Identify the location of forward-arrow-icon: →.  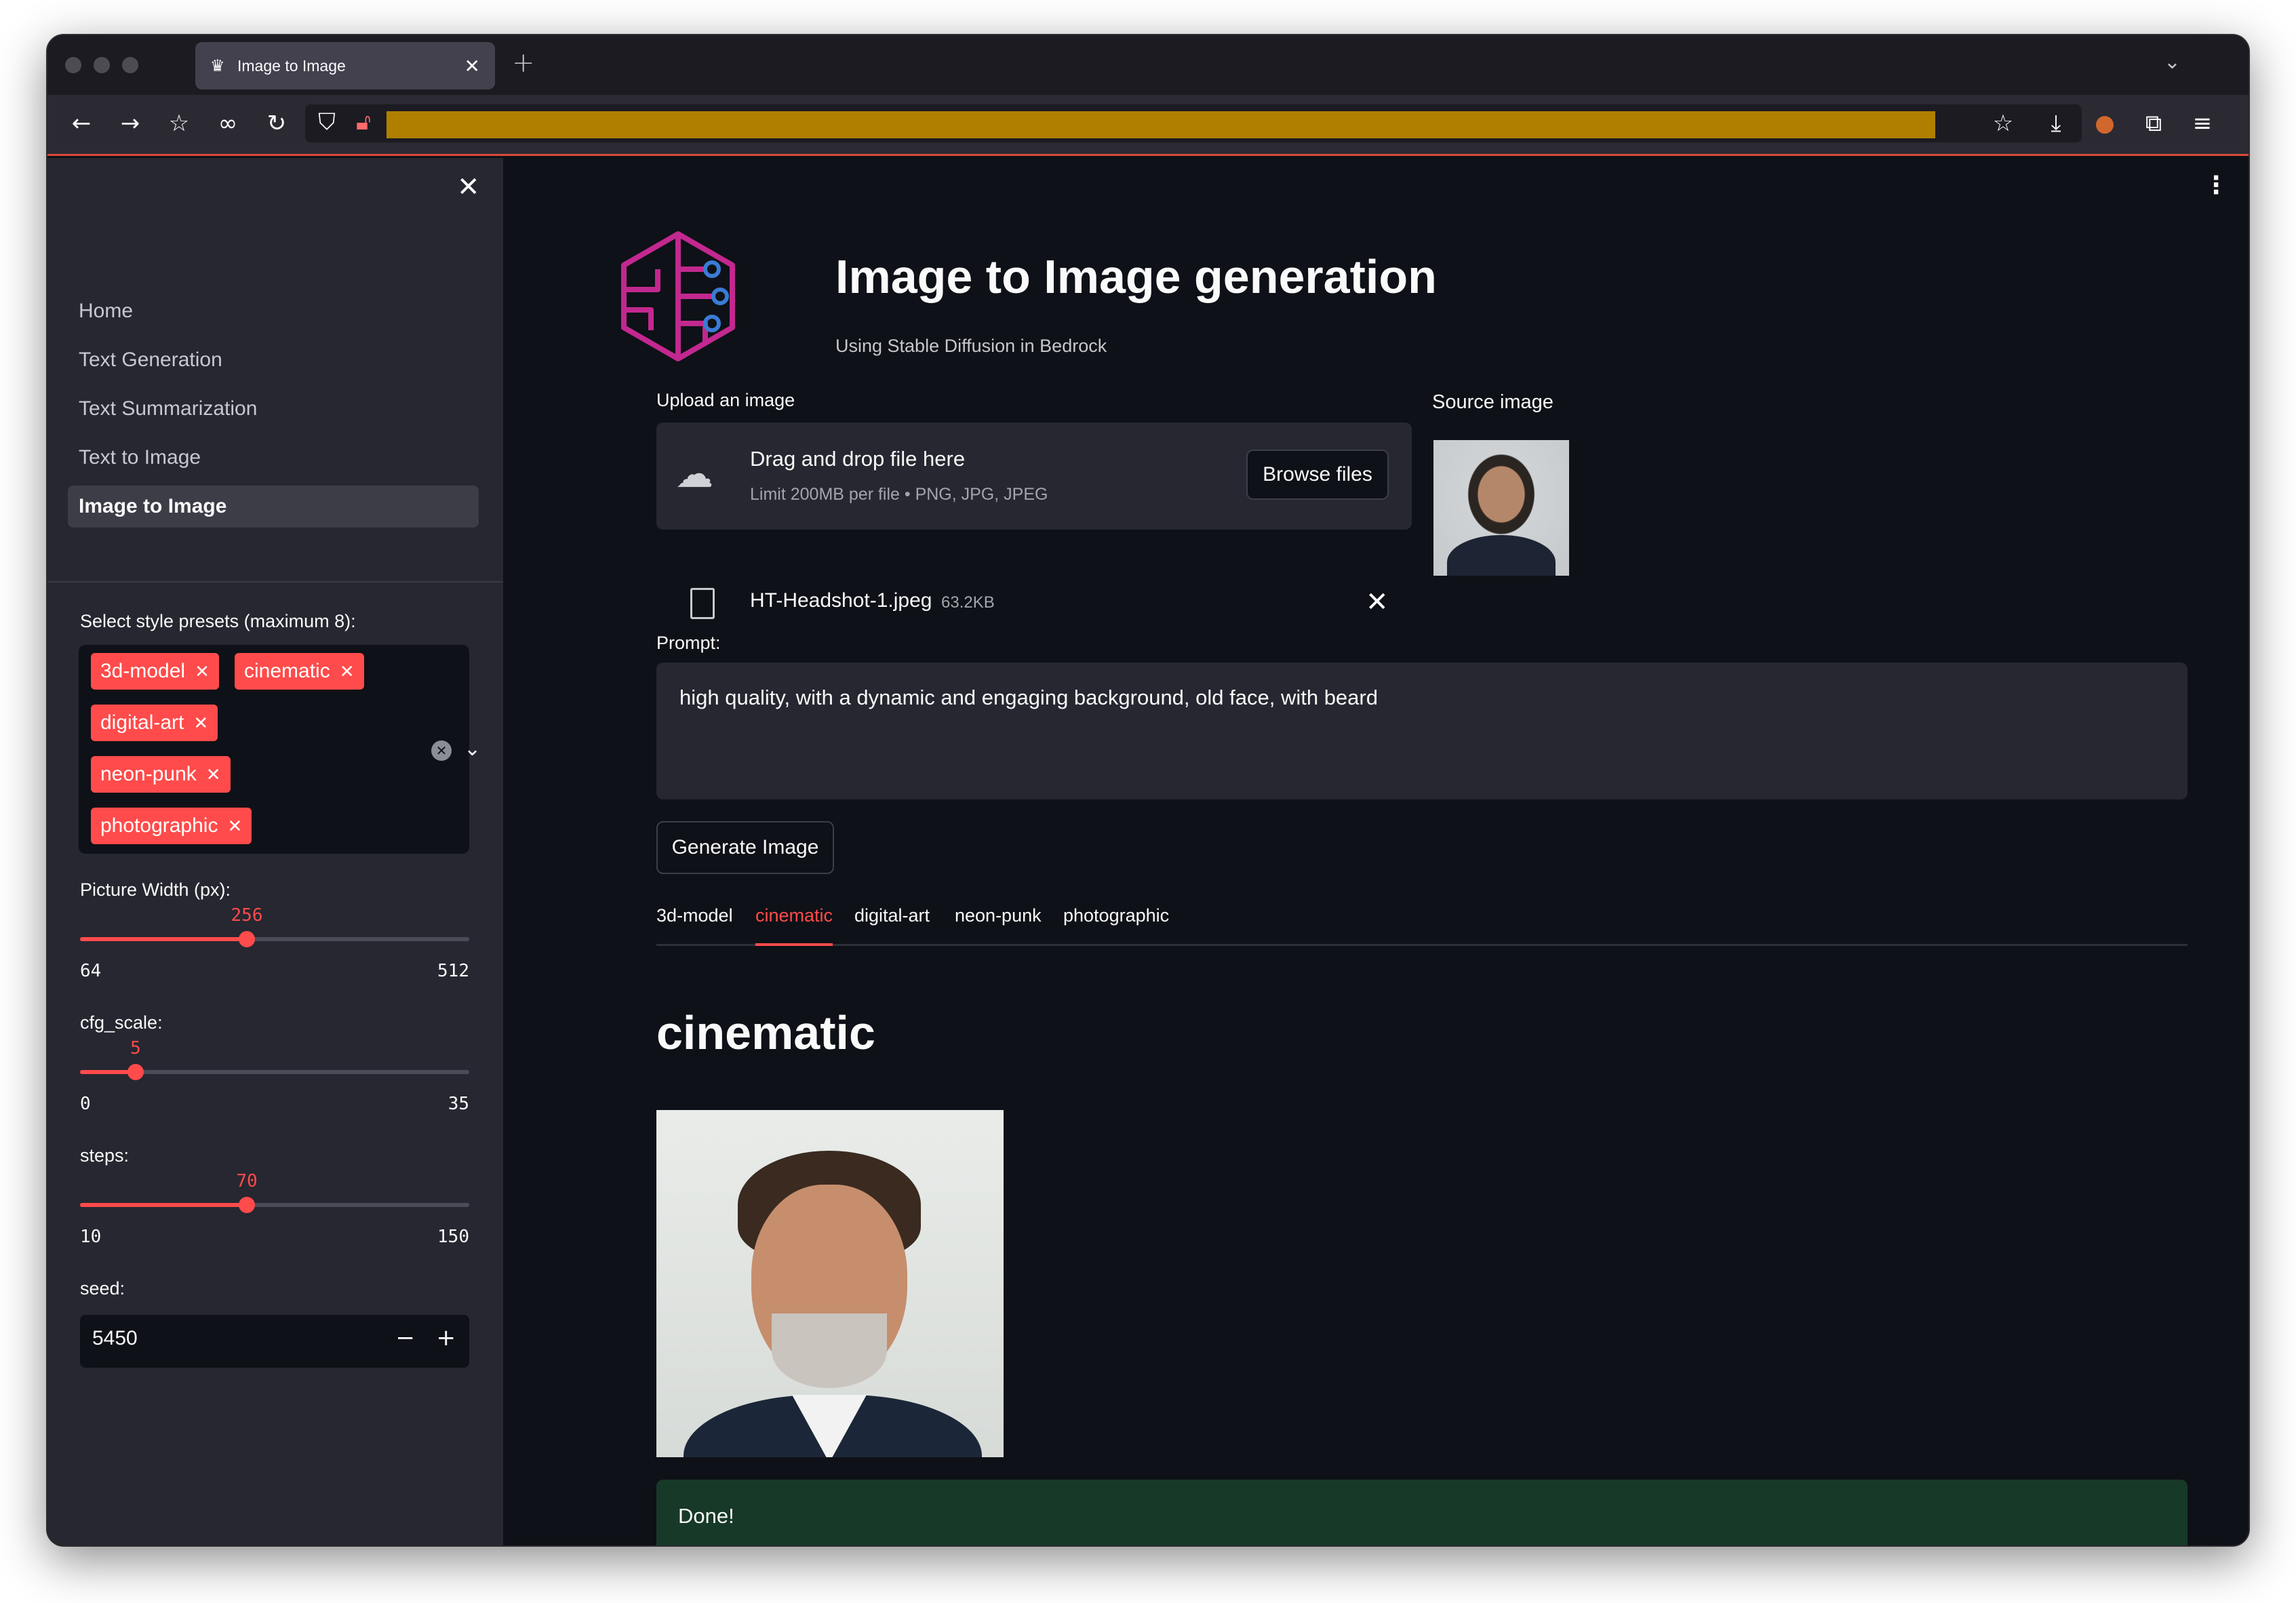
(130, 124).